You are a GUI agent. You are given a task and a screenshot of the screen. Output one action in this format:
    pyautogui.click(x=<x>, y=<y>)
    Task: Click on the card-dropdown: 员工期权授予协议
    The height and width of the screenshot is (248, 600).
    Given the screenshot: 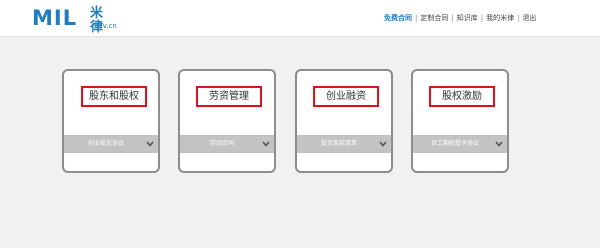 What is the action you would take?
    pyautogui.click(x=460, y=144)
    